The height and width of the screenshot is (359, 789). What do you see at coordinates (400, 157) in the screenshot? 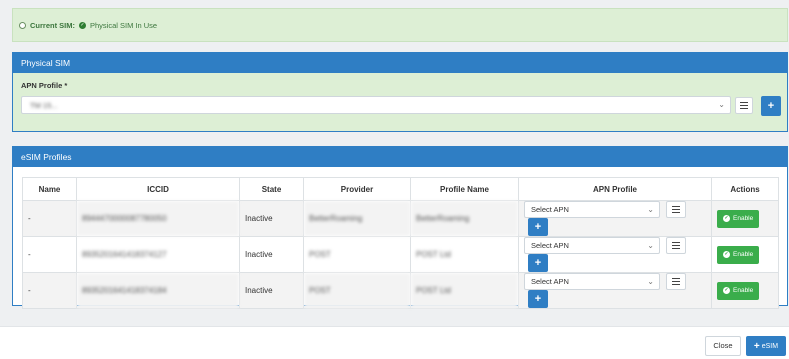
I see `esim-profiles-title: eSIM Profiles` at bounding box center [400, 157].